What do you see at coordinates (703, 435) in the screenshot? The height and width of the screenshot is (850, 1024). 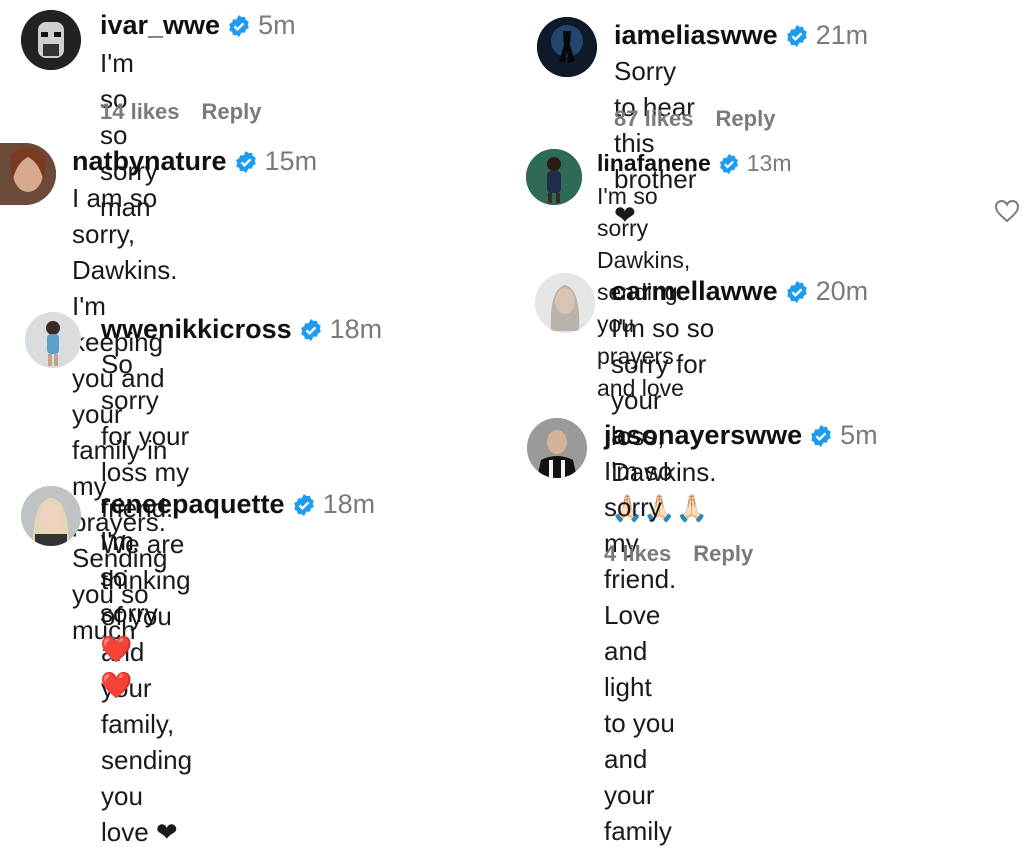 I see `username: jasonayerswwe` at bounding box center [703, 435].